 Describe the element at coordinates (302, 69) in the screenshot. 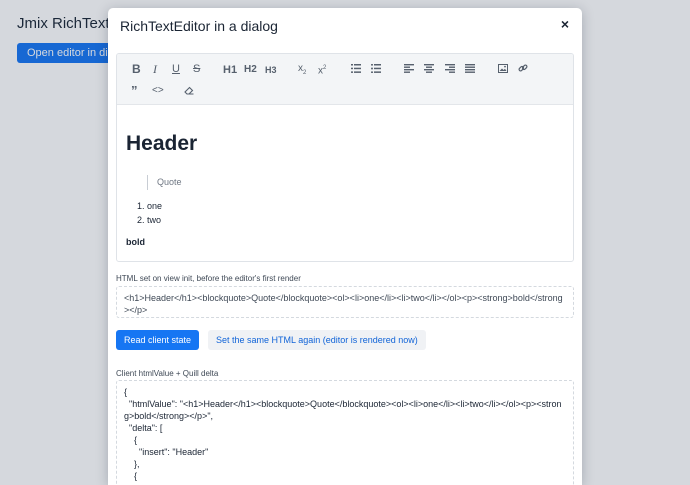

I see `subscript-icon: x2` at that location.